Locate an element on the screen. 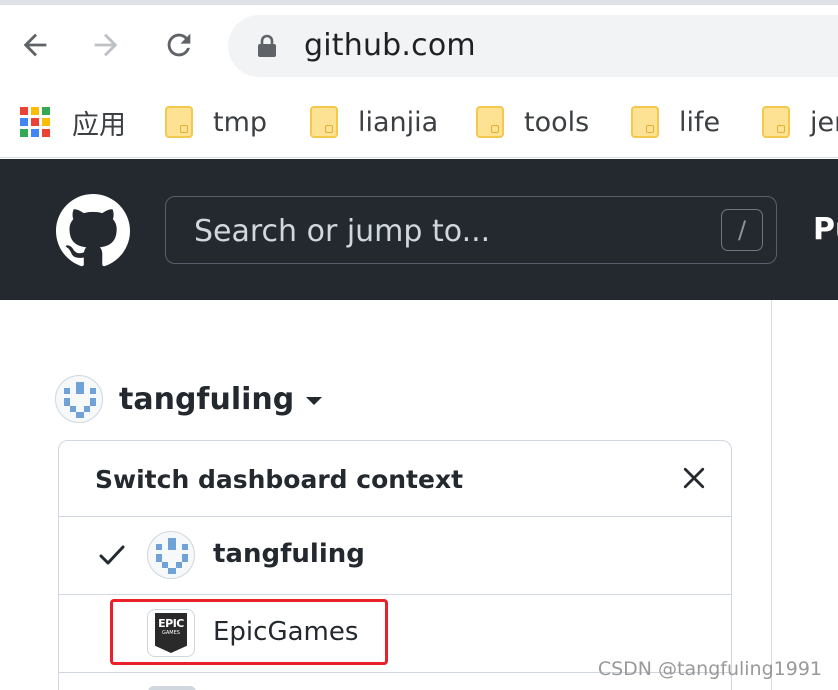 The width and height of the screenshot is (838, 690). checkmark-icon is located at coordinates (112, 555).